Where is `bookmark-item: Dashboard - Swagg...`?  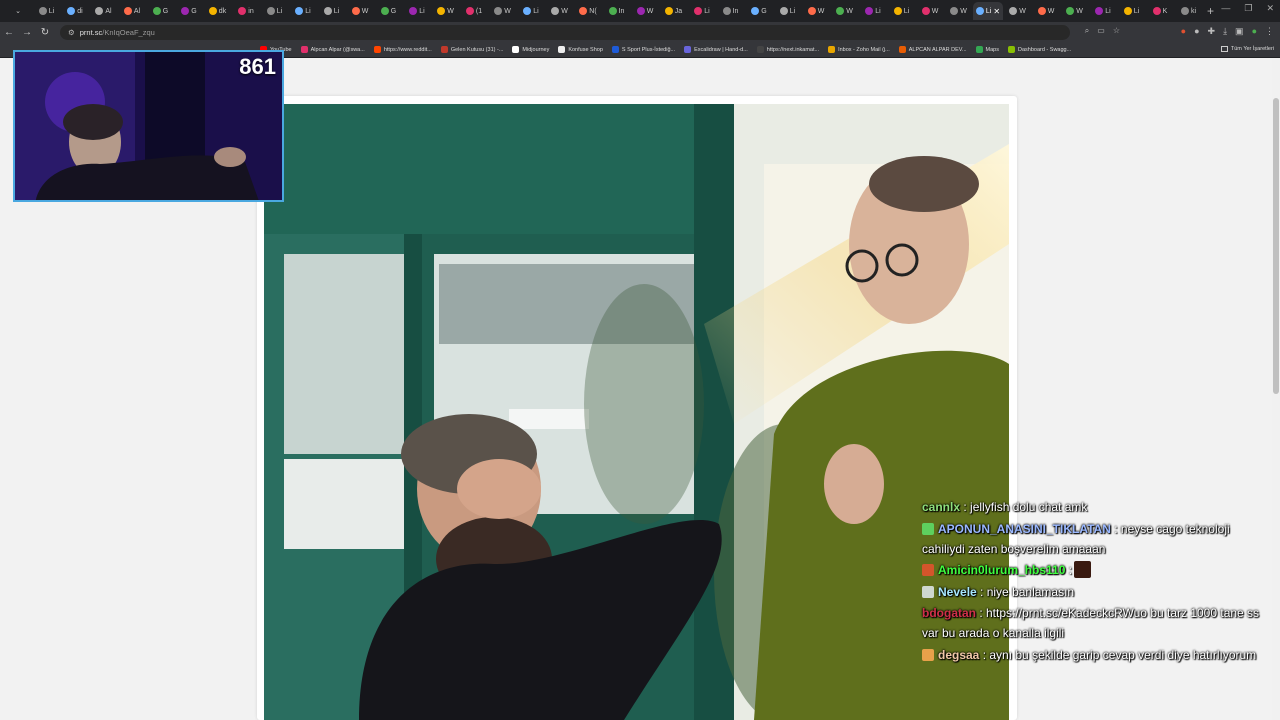 bookmark-item: Dashboard - Swagg... is located at coordinates (1039, 49).